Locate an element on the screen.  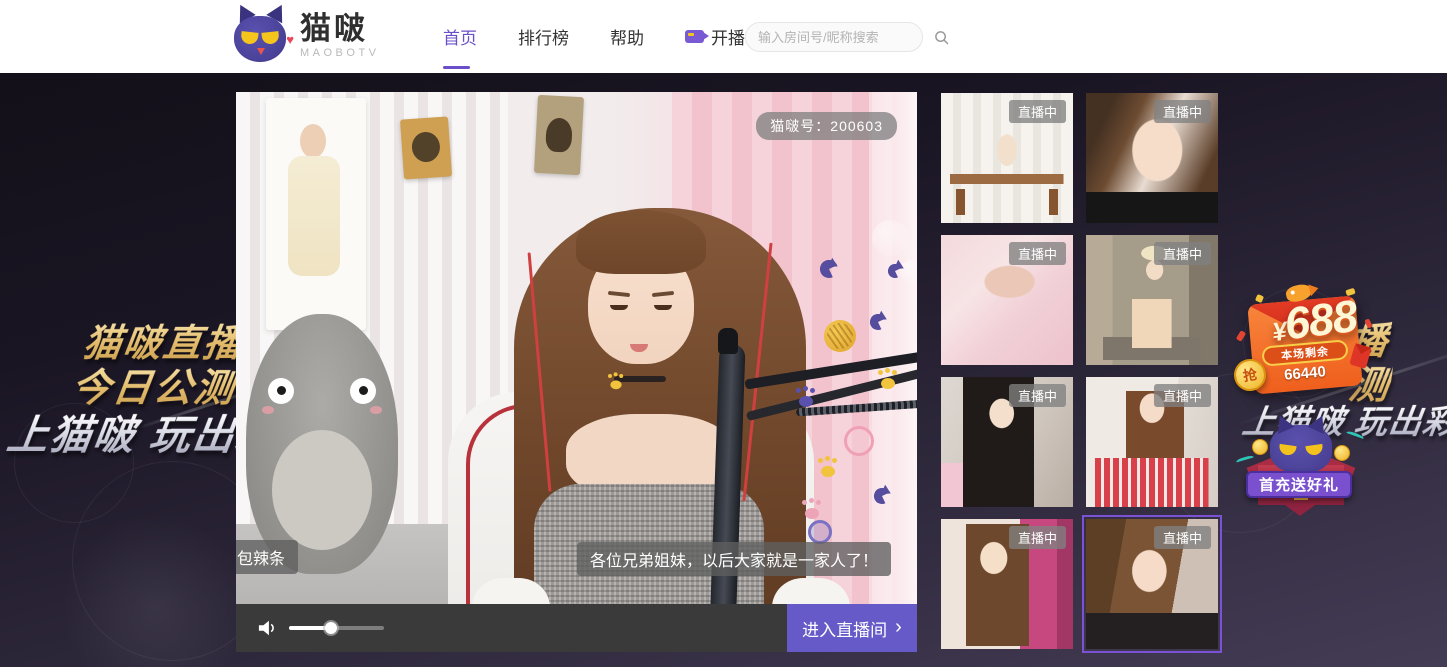
squiggle-decor is located at coordinates (1245, 459).